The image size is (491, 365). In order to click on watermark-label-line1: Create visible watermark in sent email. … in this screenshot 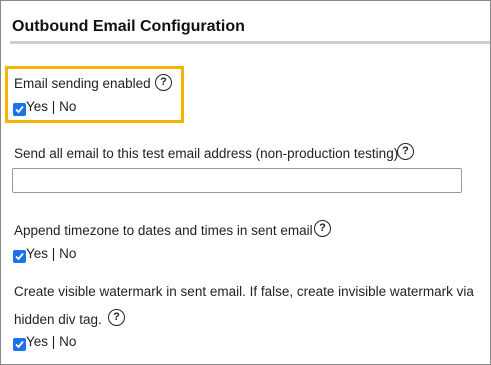, I will do `click(244, 291)`.